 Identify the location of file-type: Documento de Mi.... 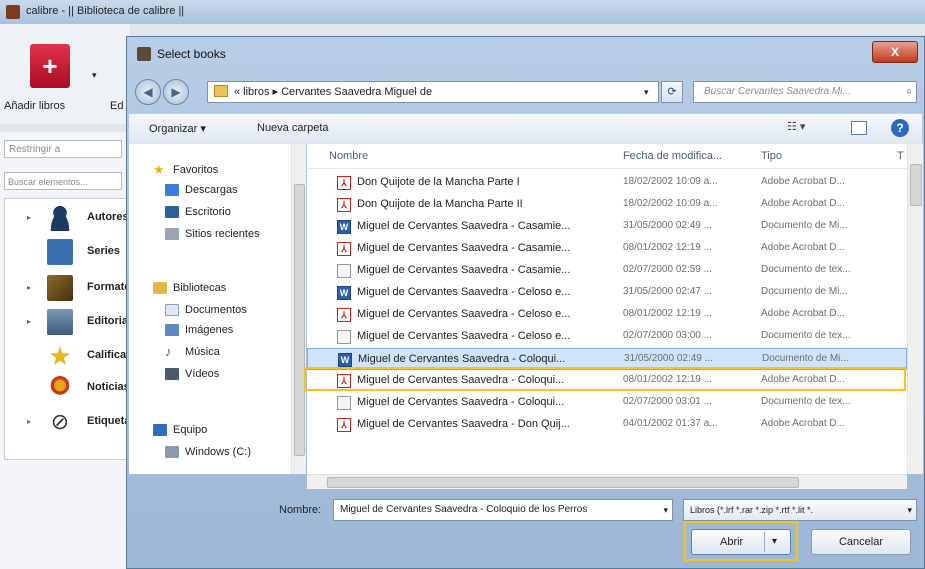
(804, 225).